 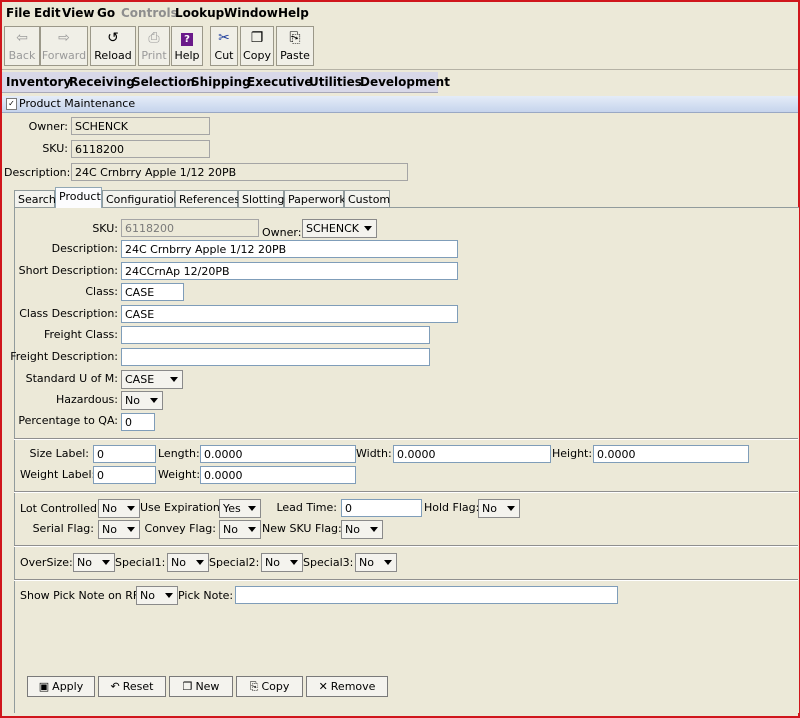 I want to click on height-label: Height:, so click(x=572, y=453).